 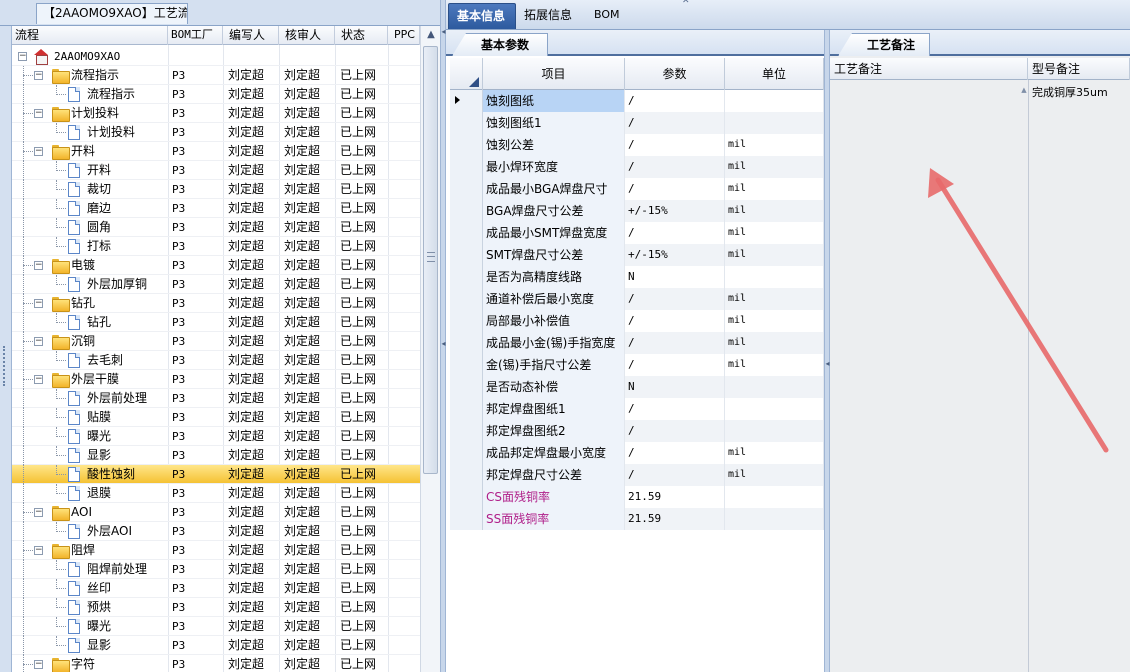 What do you see at coordinates (216, 246) in the screenshot?
I see `tree-step-row: 打标 P3 刘定超 刘定超 已上网` at bounding box center [216, 246].